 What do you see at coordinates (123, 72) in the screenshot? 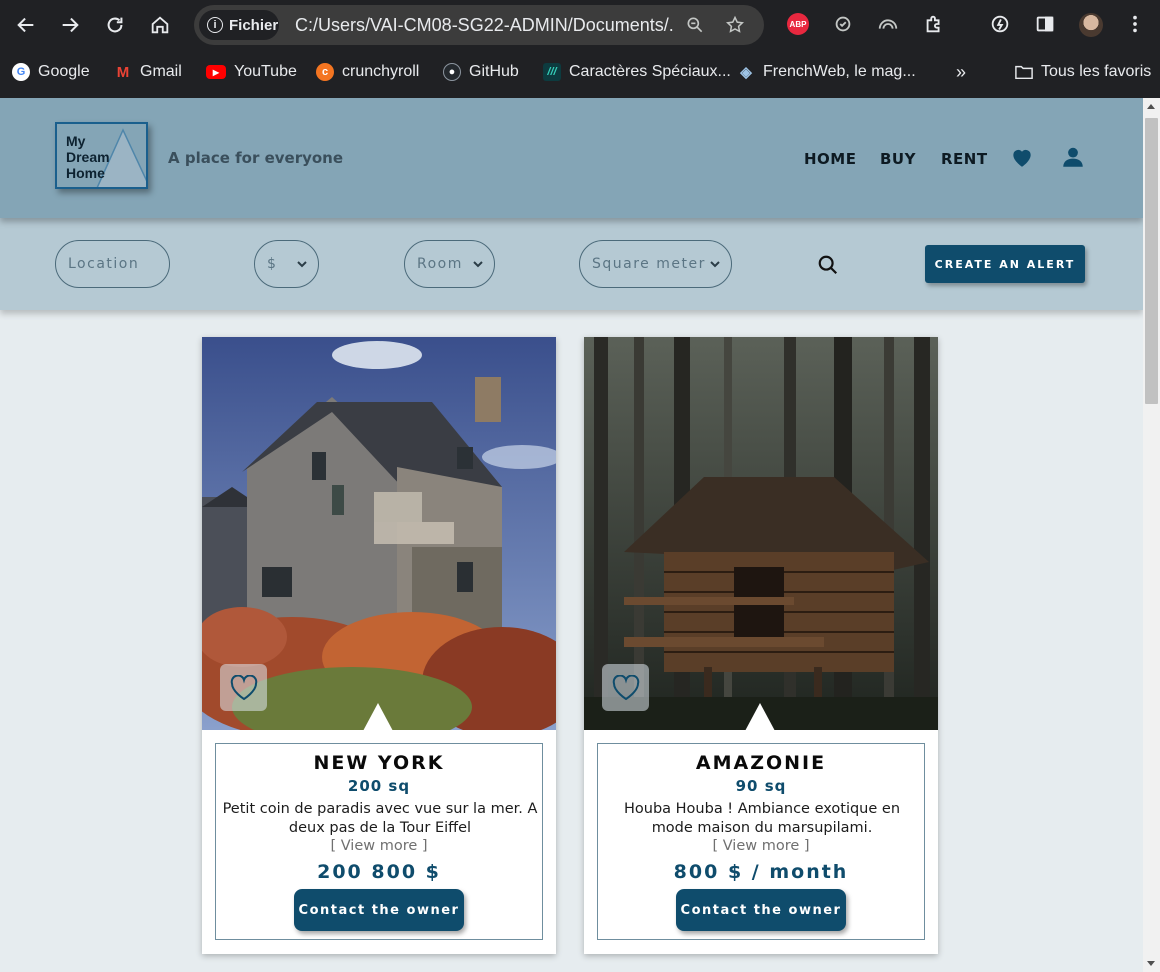
I see `gmail-icon: M` at bounding box center [123, 72].